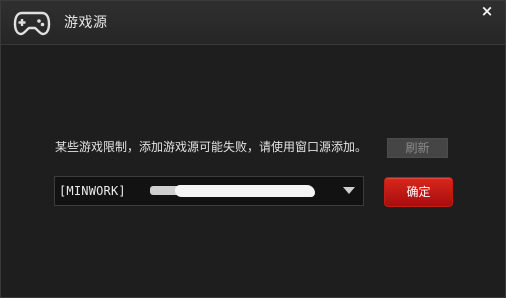  I want to click on dialog-title: 游戏源, so click(86, 23).